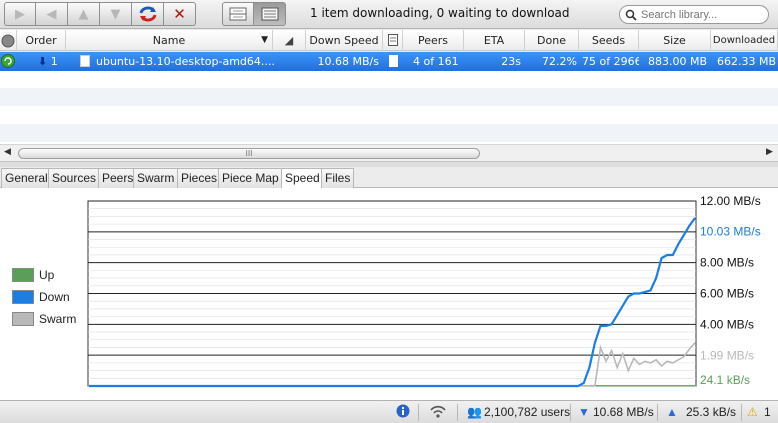 This screenshot has height=423, width=778. What do you see at coordinates (727, 324) in the screenshot?
I see `y-tick-label: 4.00 MB/s` at bounding box center [727, 324].